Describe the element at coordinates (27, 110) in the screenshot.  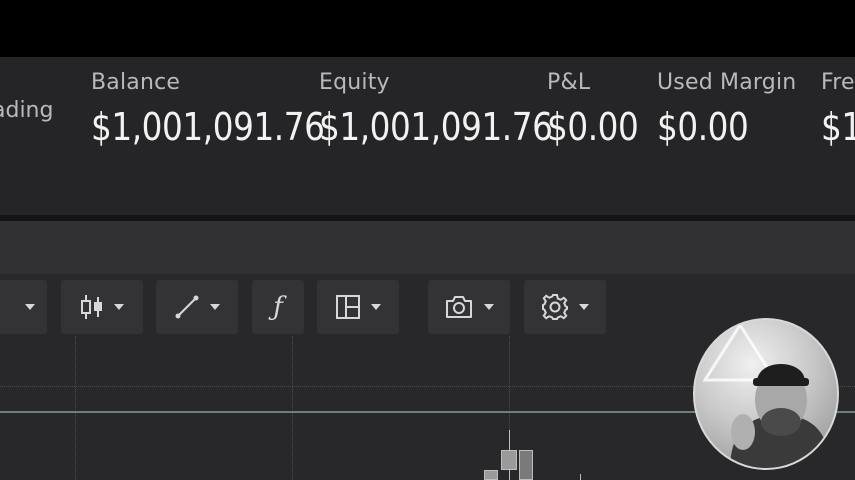
I see `trading-partial-label: ading` at that location.